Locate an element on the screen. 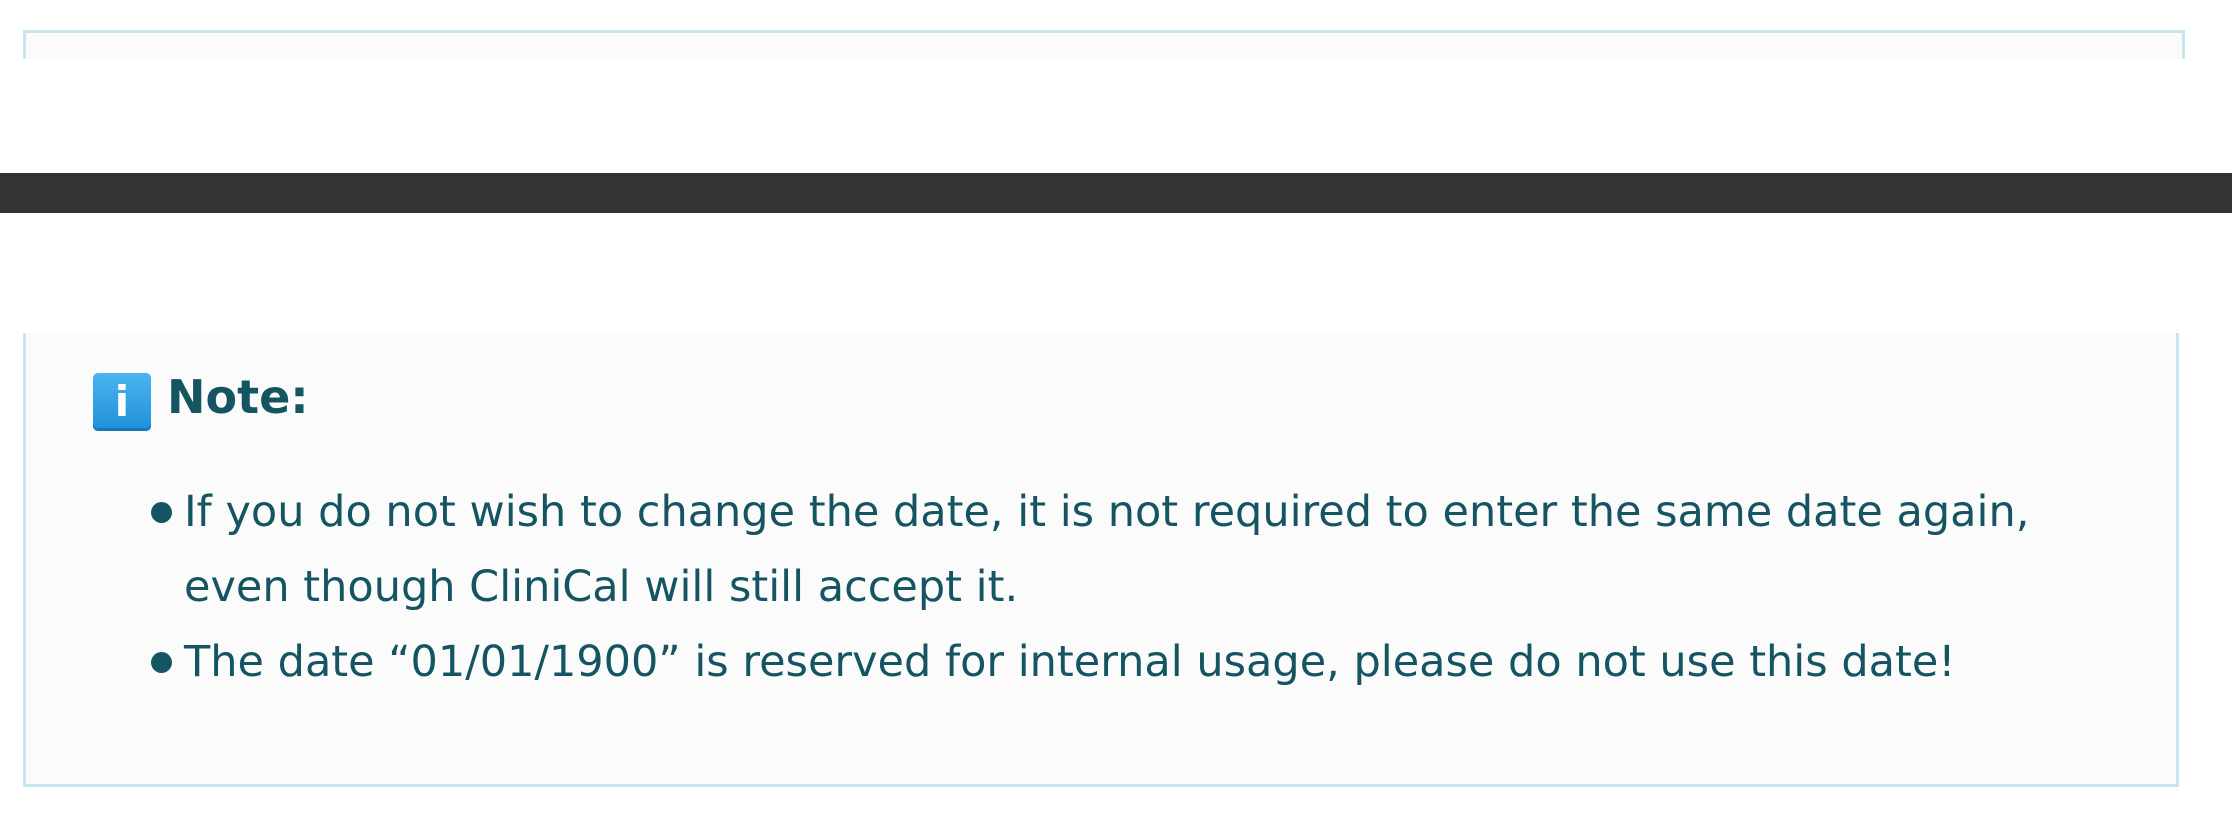 The width and height of the screenshot is (2232, 820). note-heading: i Note: is located at coordinates (201, 397).